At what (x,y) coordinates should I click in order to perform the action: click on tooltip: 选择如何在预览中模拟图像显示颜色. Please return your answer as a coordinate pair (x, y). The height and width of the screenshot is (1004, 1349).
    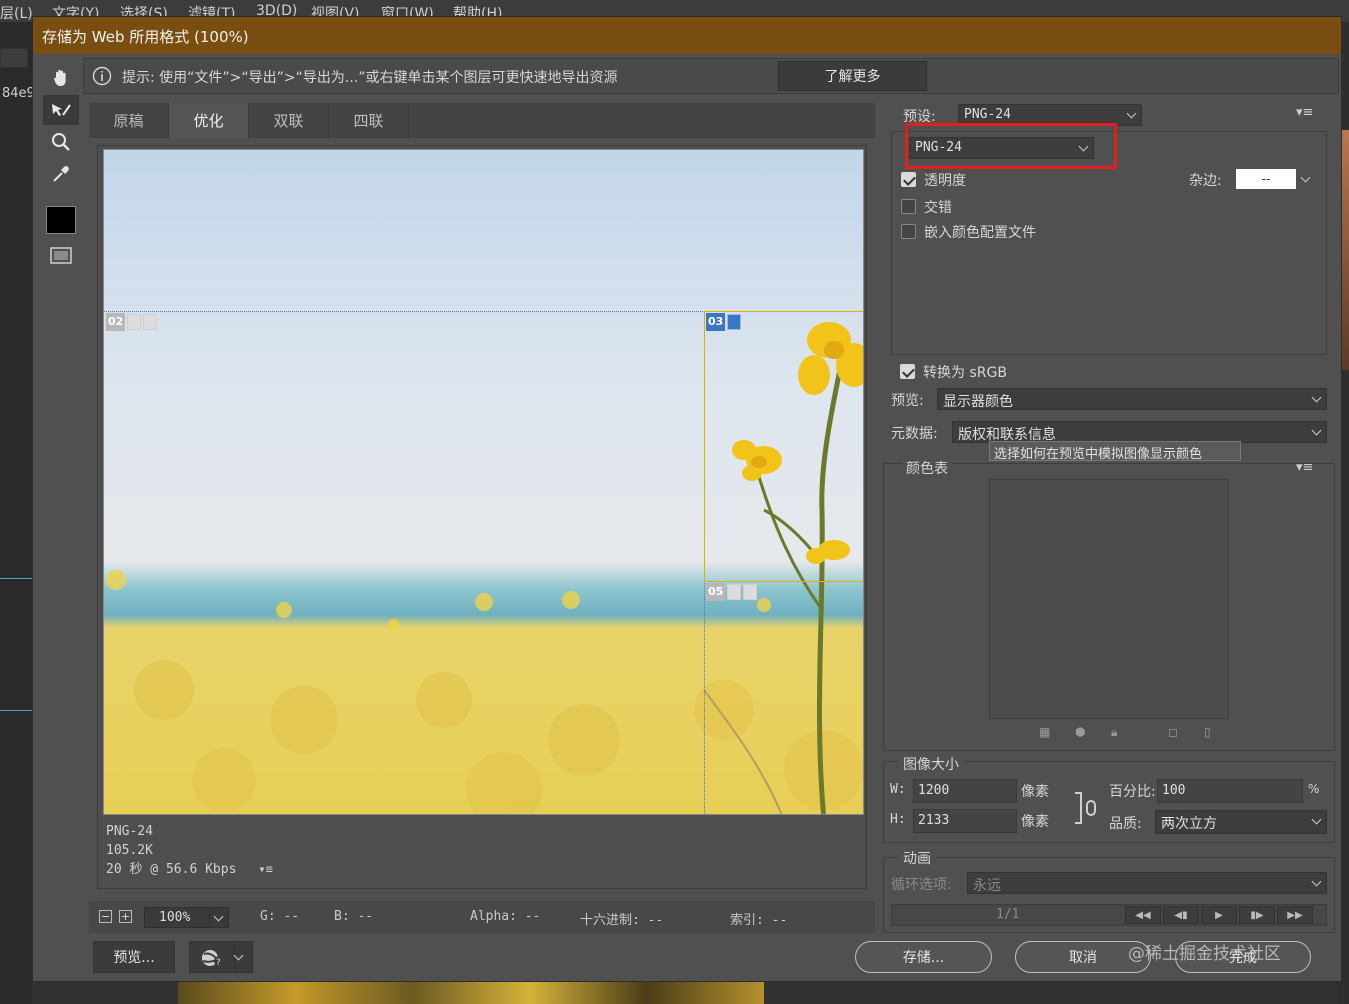
    Looking at the image, I should click on (1115, 451).